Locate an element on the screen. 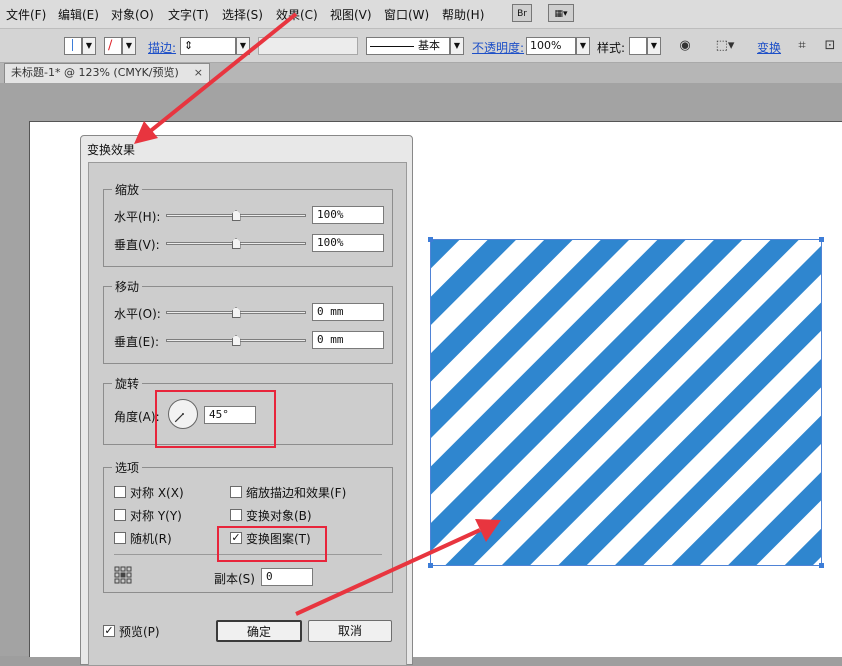  menu-object: 对象(O) is located at coordinates (132, 14).